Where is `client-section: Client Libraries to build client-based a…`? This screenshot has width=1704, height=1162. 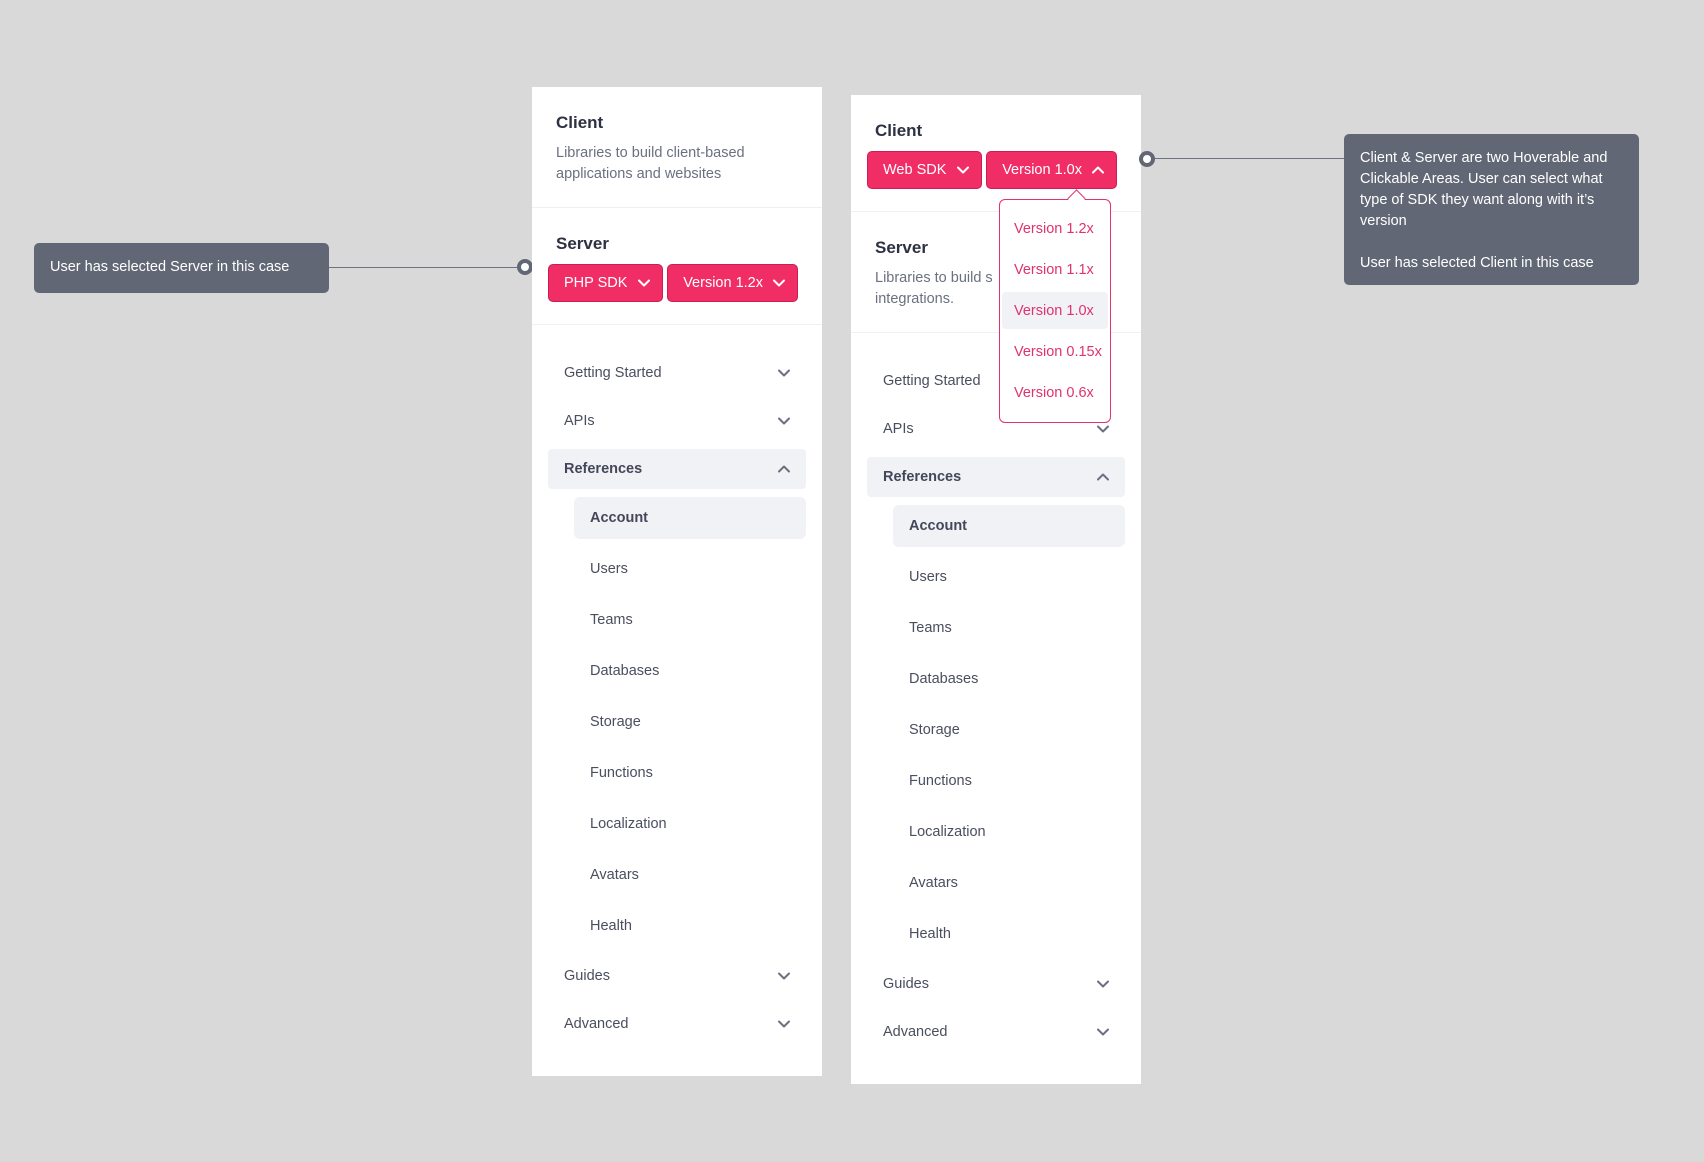
client-section: Client Libraries to build client-based a… is located at coordinates (677, 147).